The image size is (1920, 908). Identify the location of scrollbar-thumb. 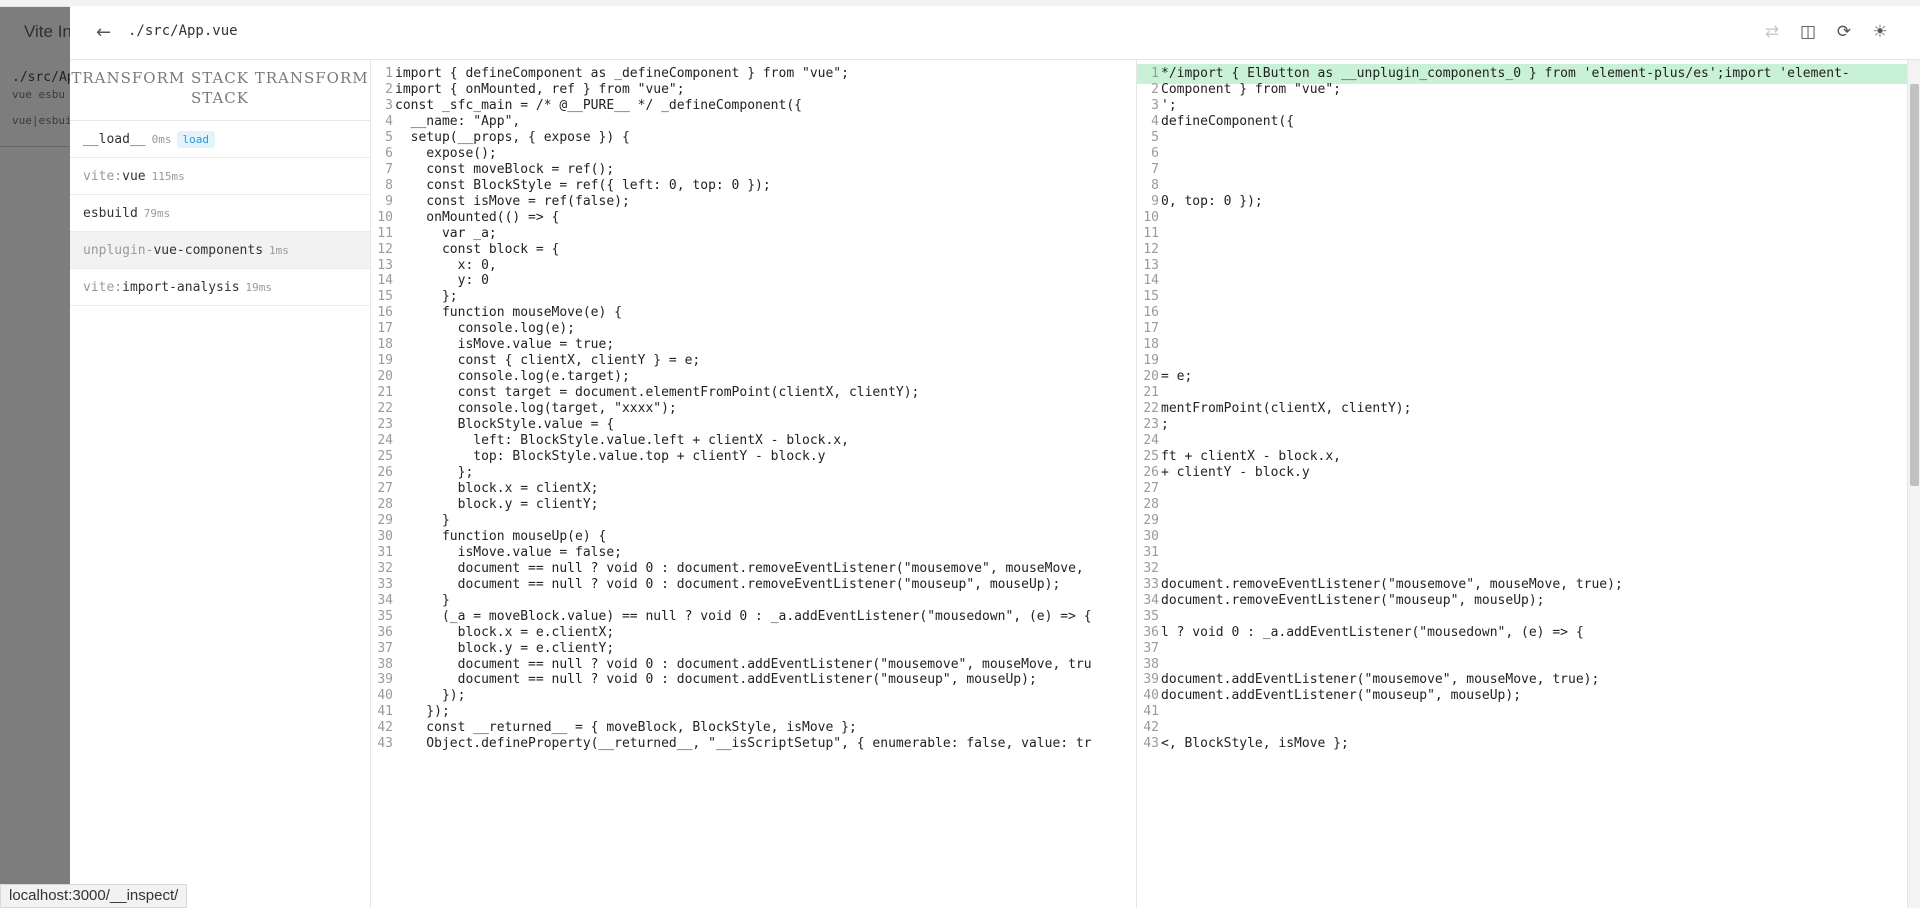
(1914, 285).